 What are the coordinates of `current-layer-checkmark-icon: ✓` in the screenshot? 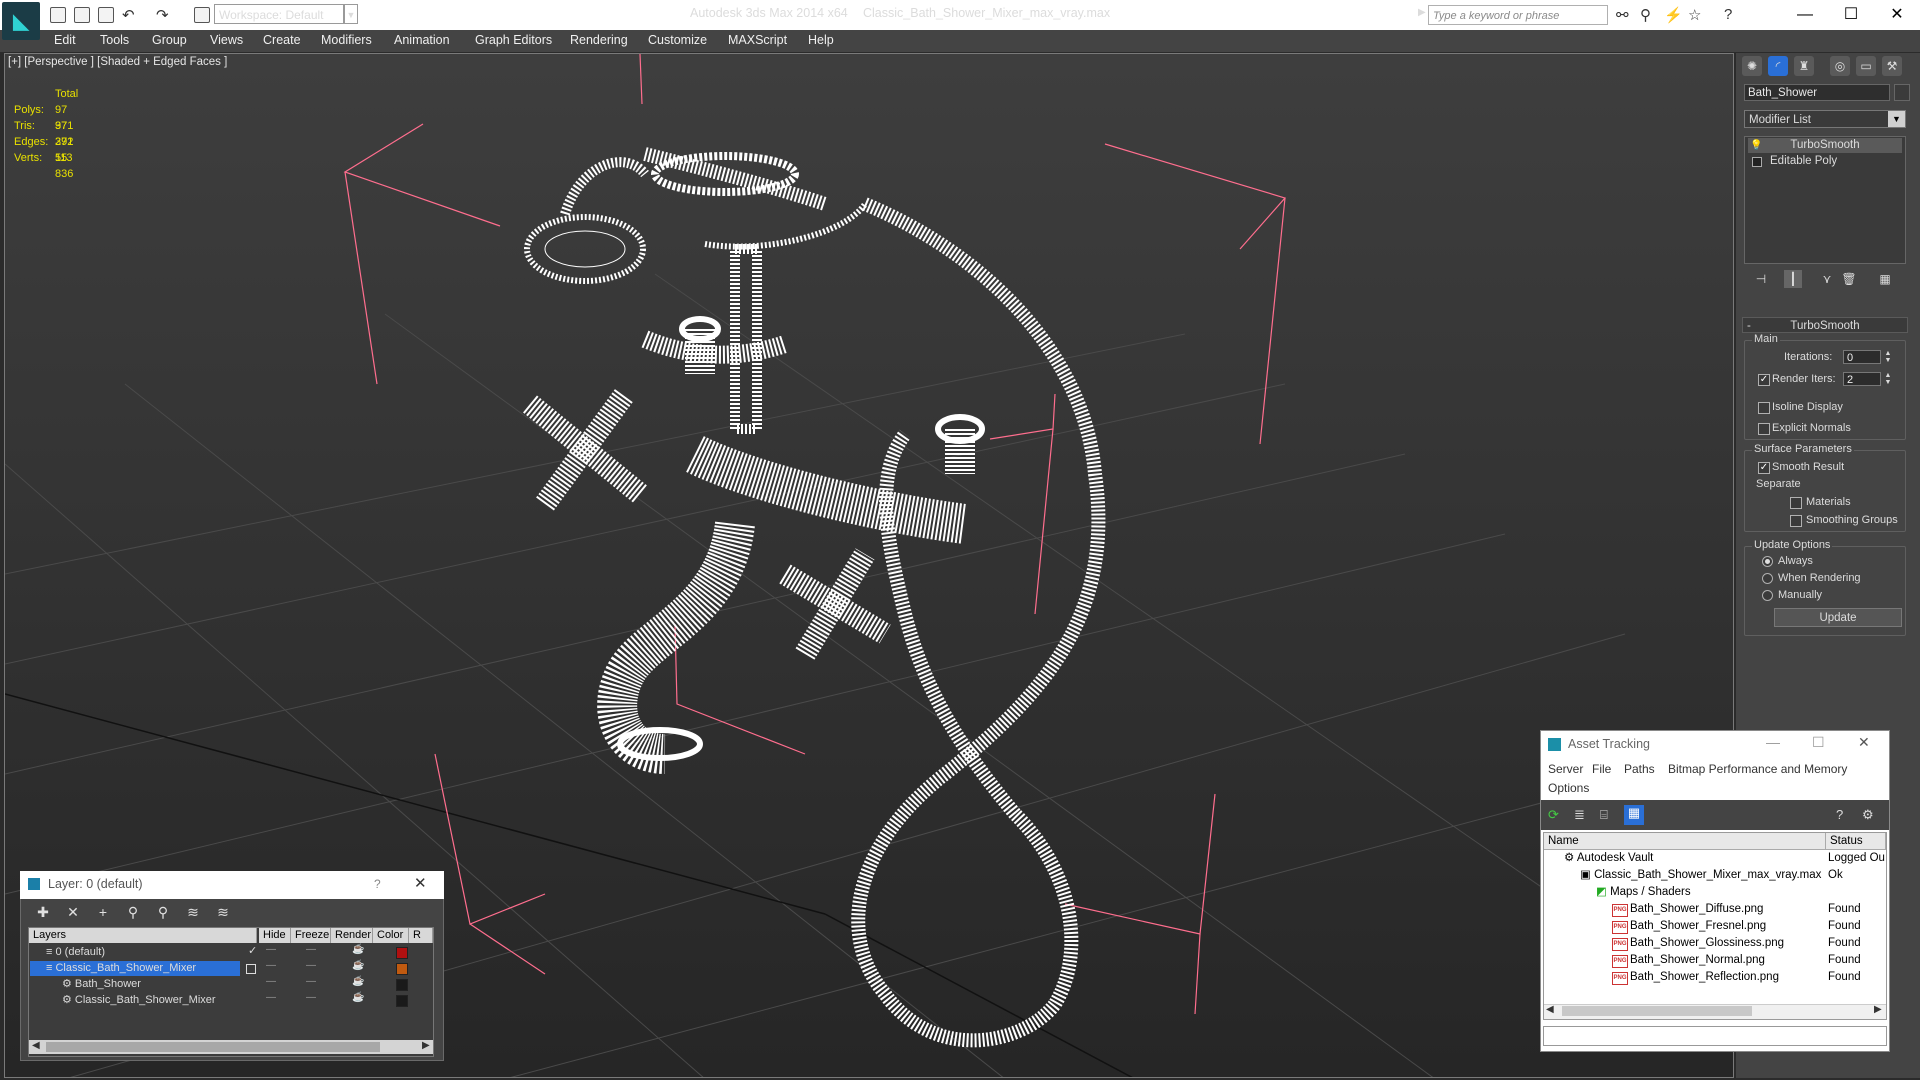 It's located at (252, 950).